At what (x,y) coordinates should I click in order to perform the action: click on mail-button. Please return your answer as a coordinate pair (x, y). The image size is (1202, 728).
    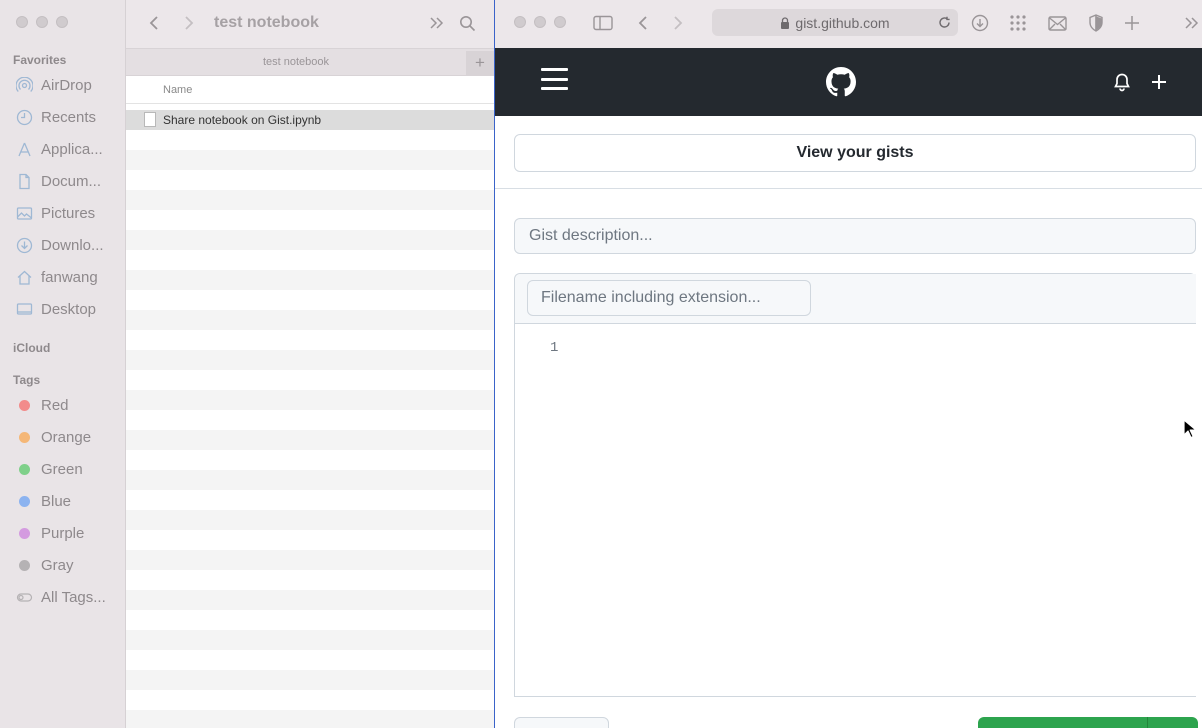
    Looking at the image, I should click on (1057, 23).